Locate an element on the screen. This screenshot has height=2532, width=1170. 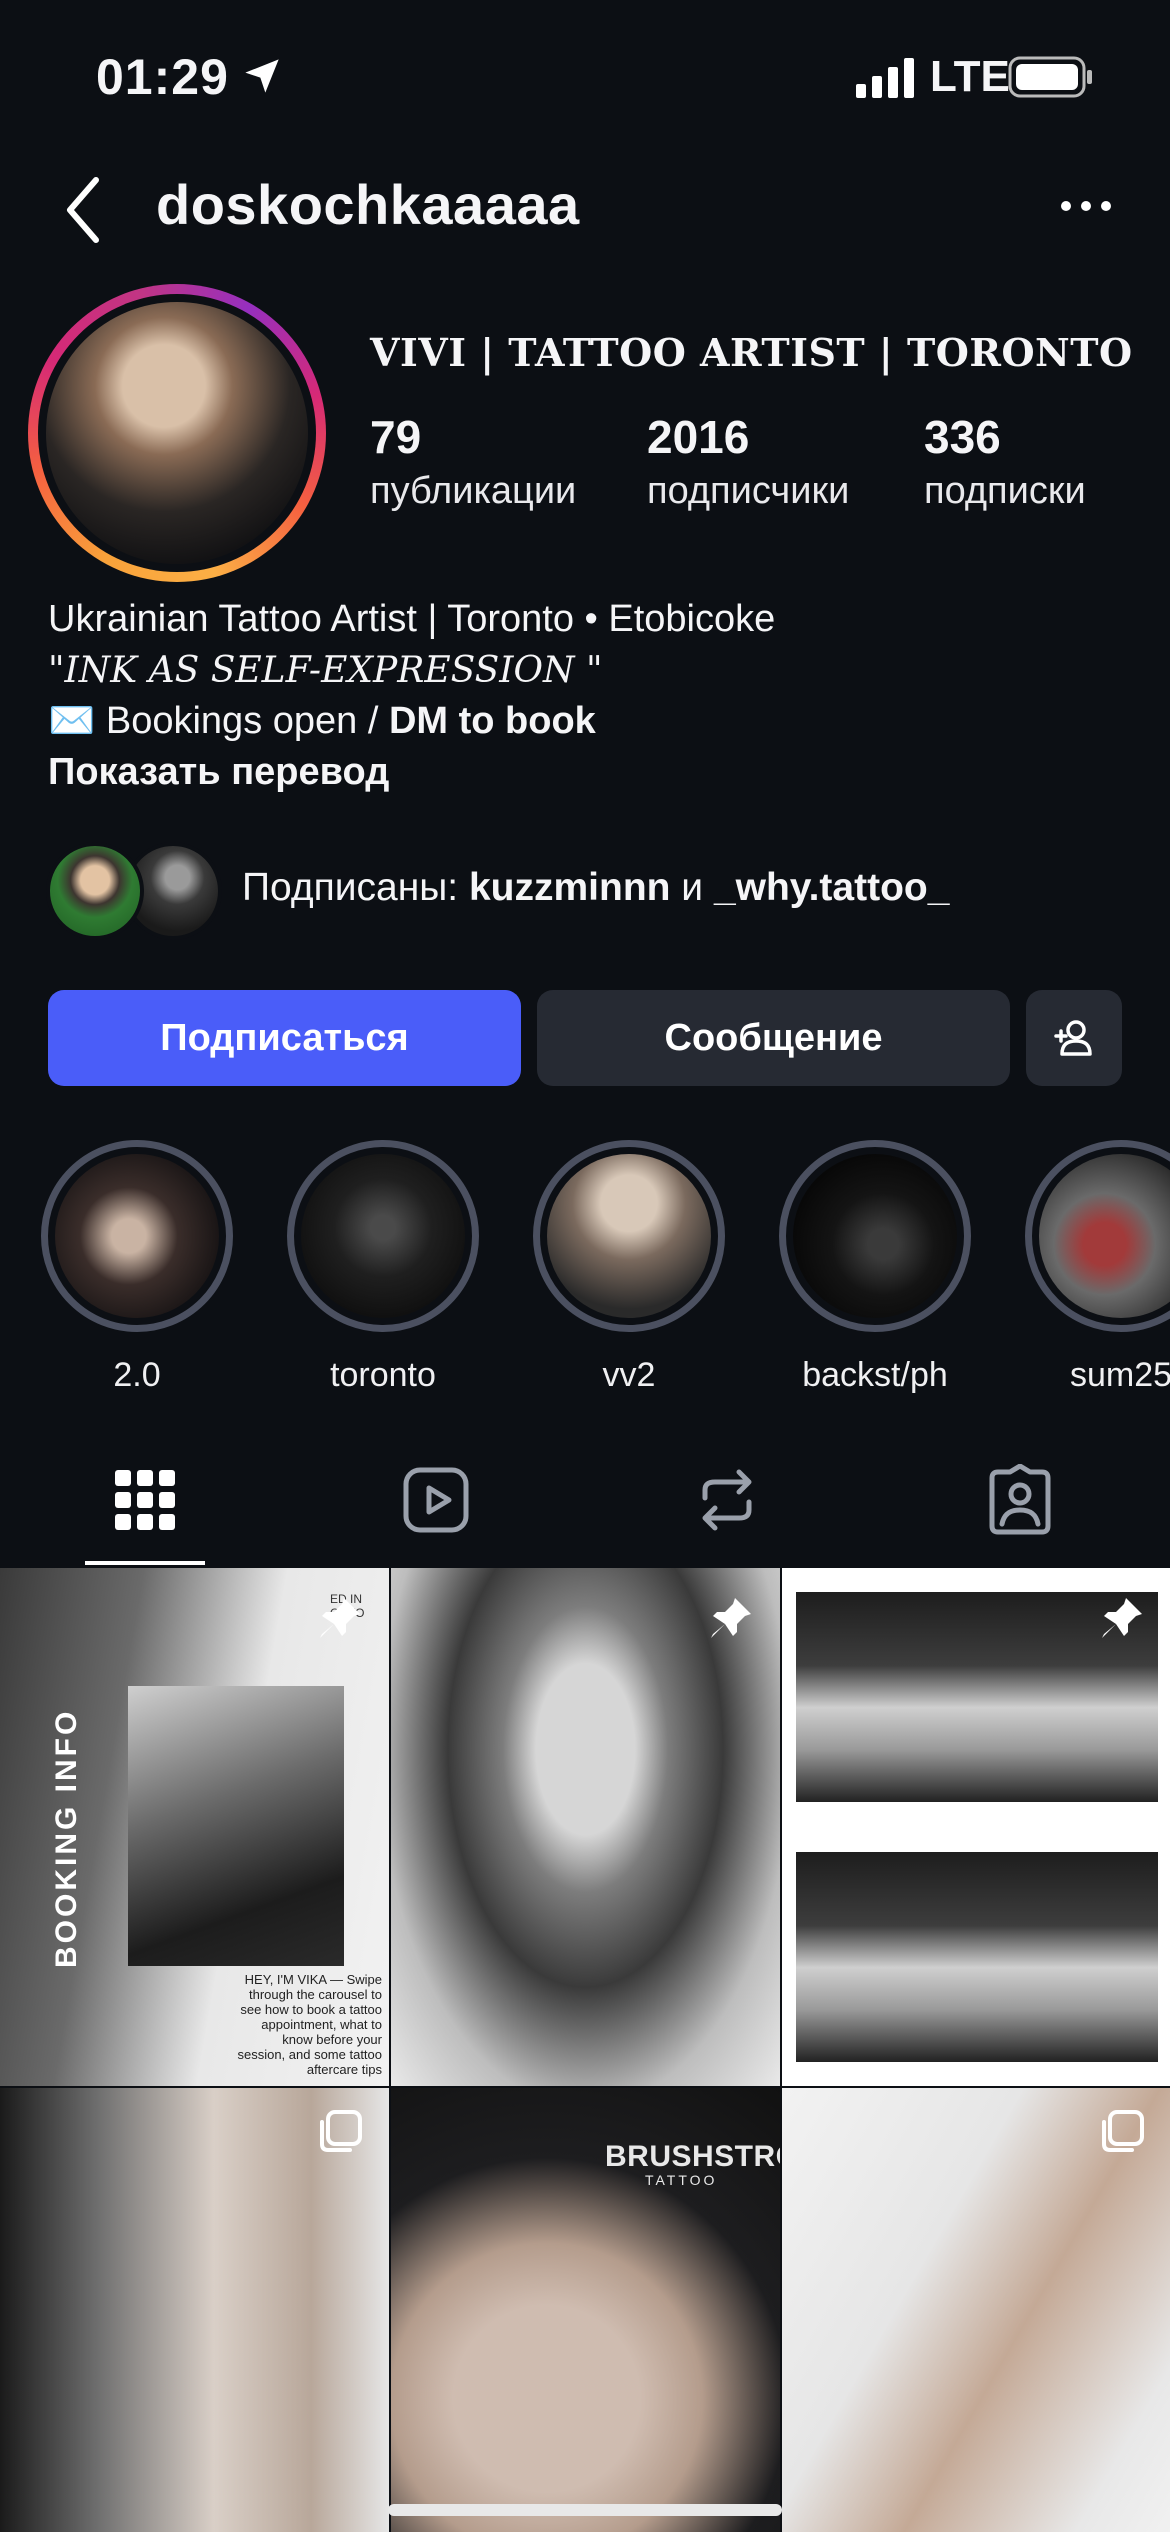
story-highlight: toronto is located at coordinates (383, 1267).